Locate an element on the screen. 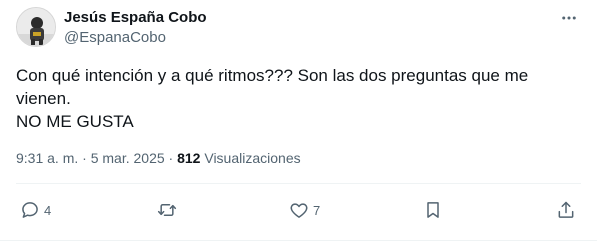 The width and height of the screenshot is (597, 241). more-horizontal-icon is located at coordinates (569, 18).